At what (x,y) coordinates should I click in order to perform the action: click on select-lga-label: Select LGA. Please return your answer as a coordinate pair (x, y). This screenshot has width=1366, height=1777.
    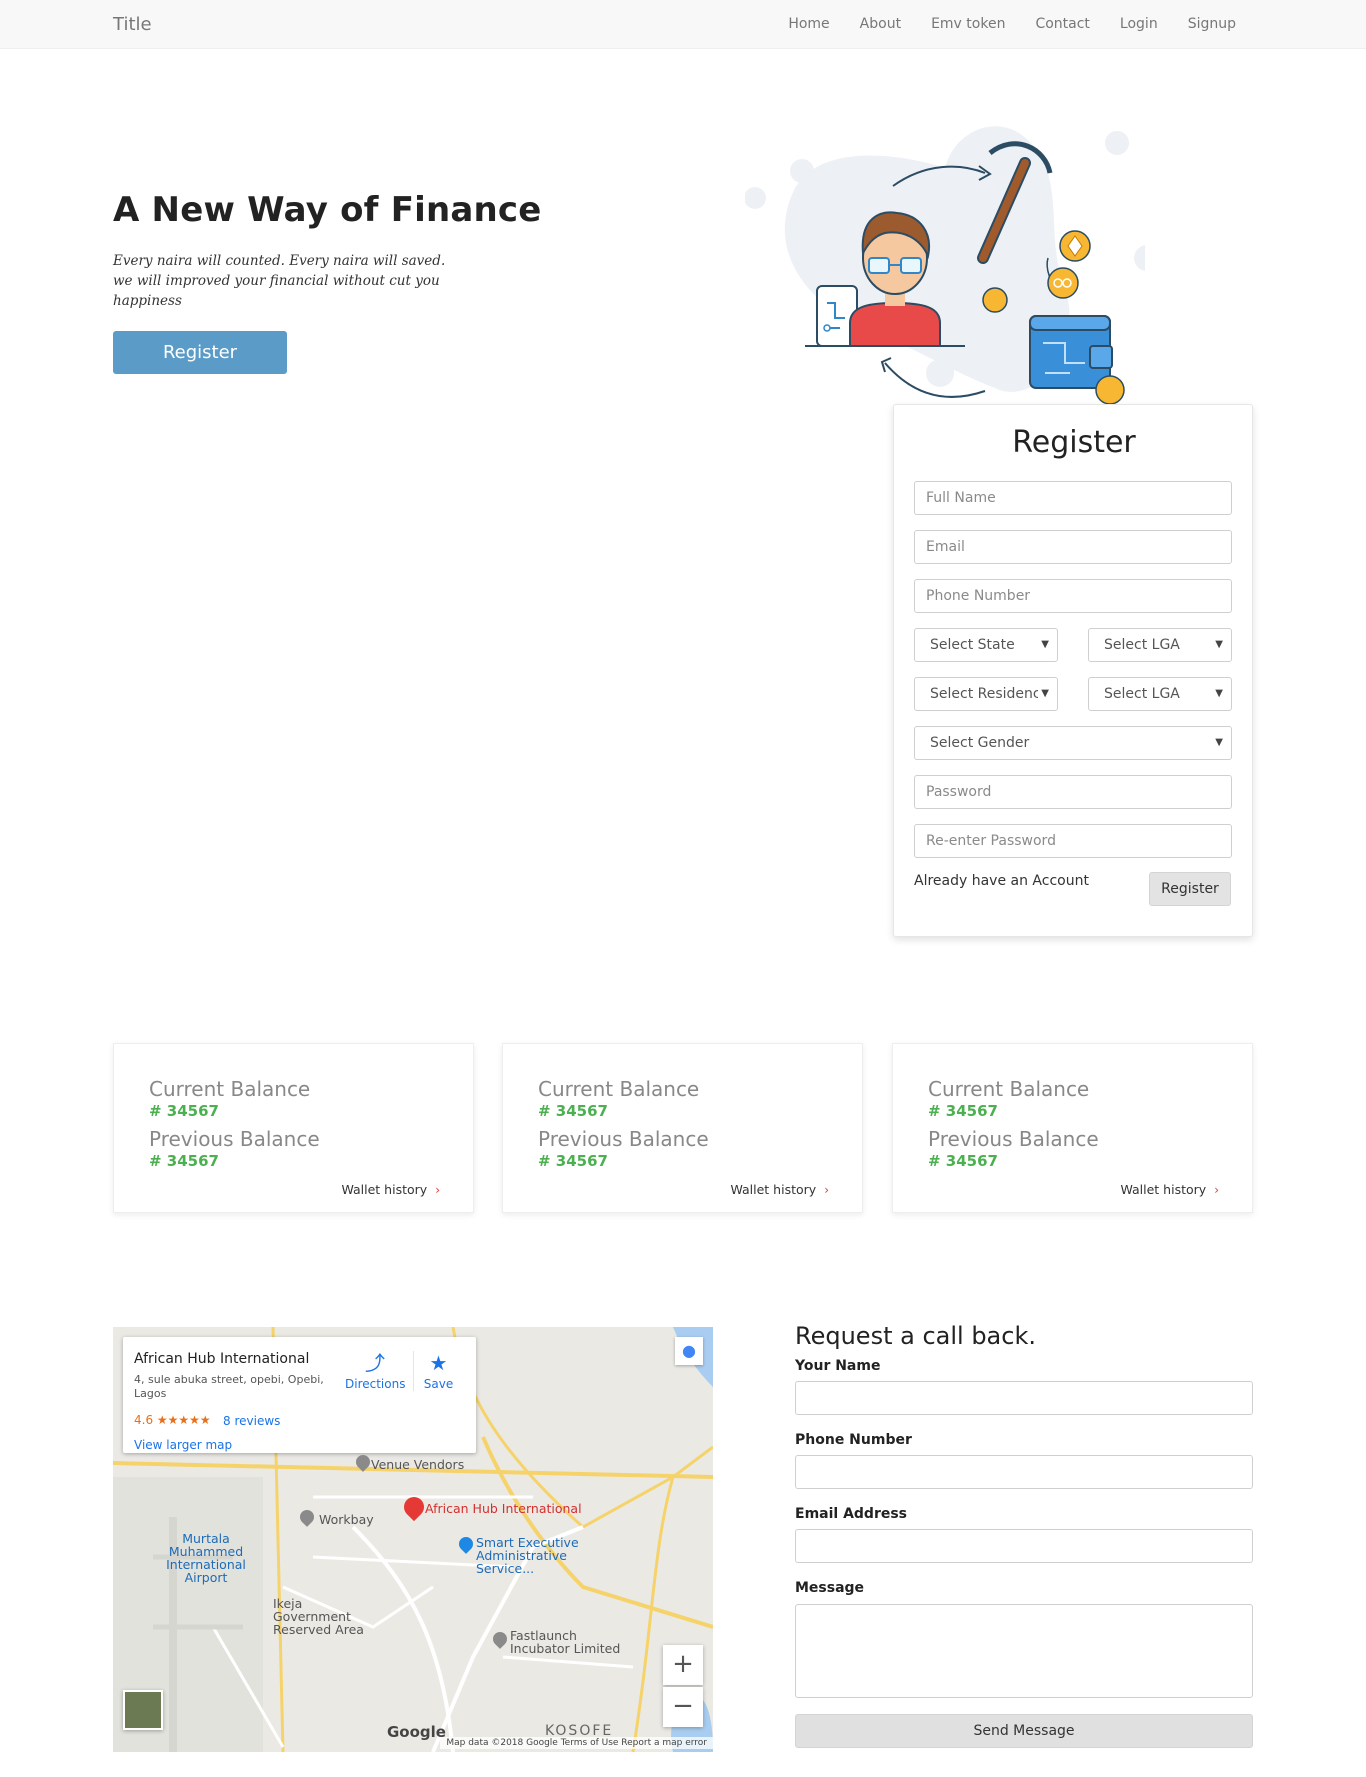
    Looking at the image, I should click on (1142, 645).